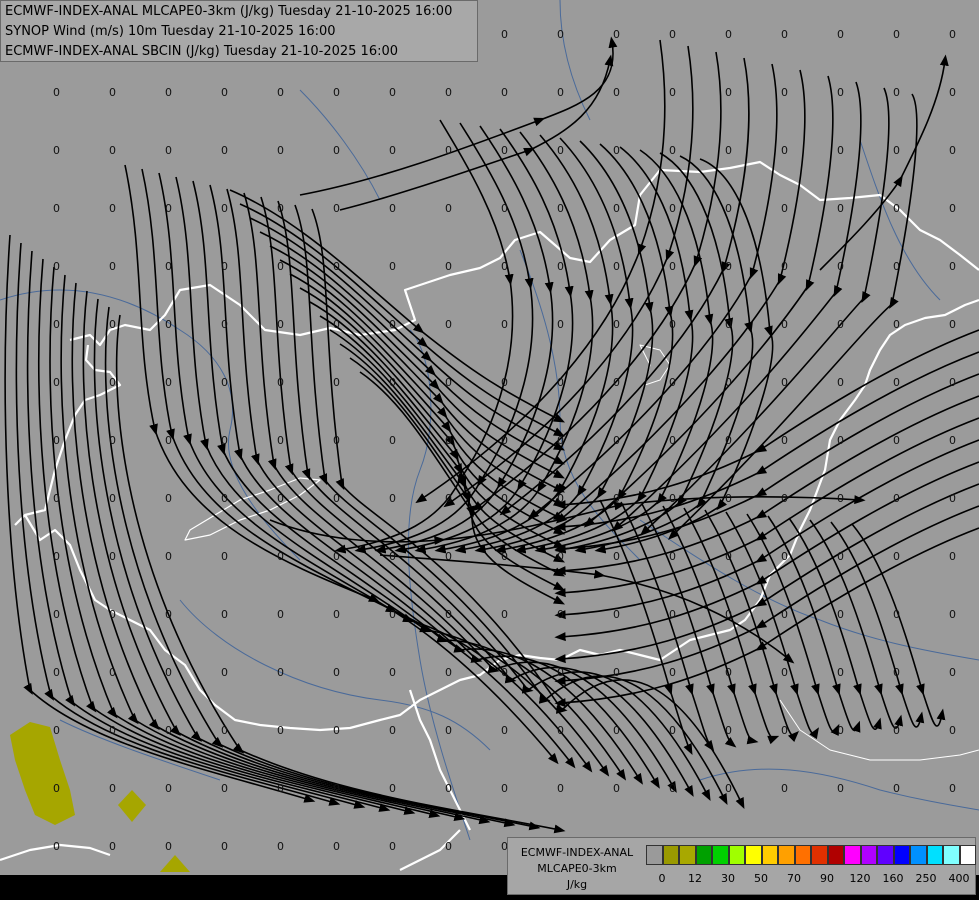  Describe the element at coordinates (662, 878) in the screenshot. I see `legend-tick-label: 0` at that location.